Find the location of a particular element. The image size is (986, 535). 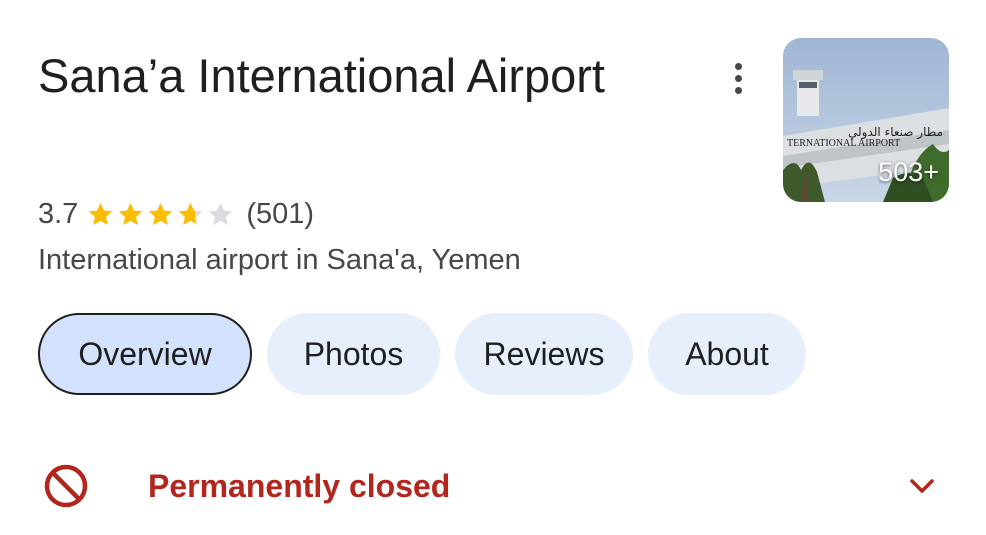

photo-count: 503+ is located at coordinates (908, 172).